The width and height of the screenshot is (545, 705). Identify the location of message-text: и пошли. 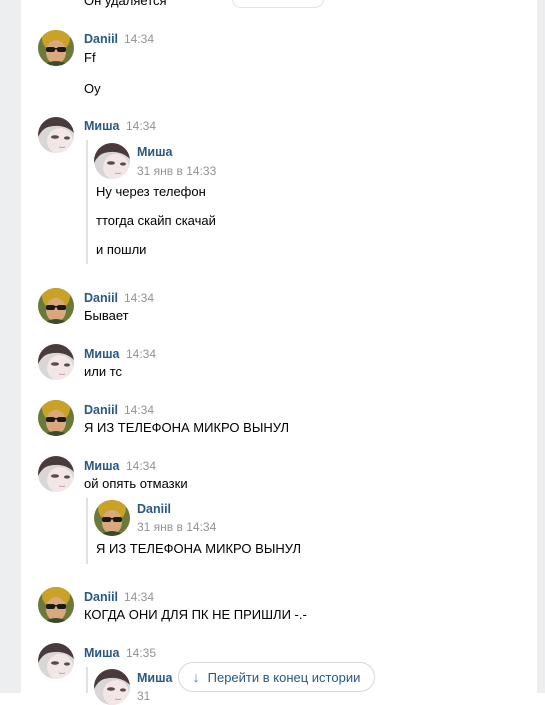
(121, 249).